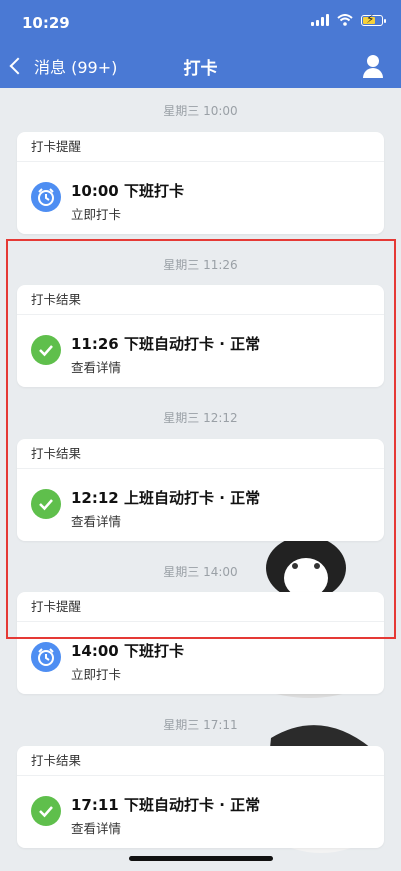 The width and height of the screenshot is (401, 871). What do you see at coordinates (200, 572) in the screenshot?
I see `timestamp-label: 星期三 14:00` at bounding box center [200, 572].